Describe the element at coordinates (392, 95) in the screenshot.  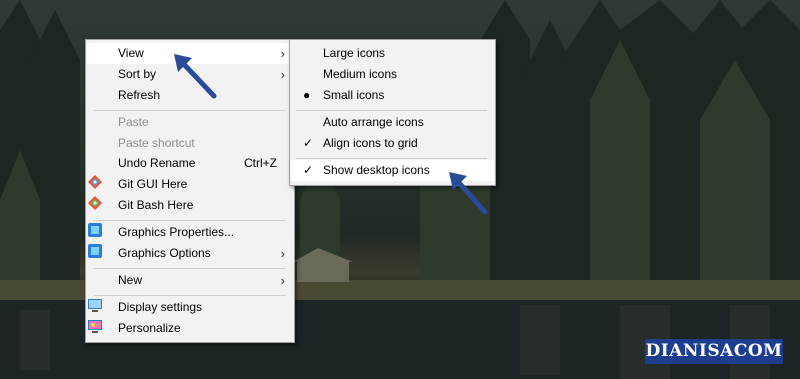
I see `submenu-item-small-icons: ● Small icons` at that location.